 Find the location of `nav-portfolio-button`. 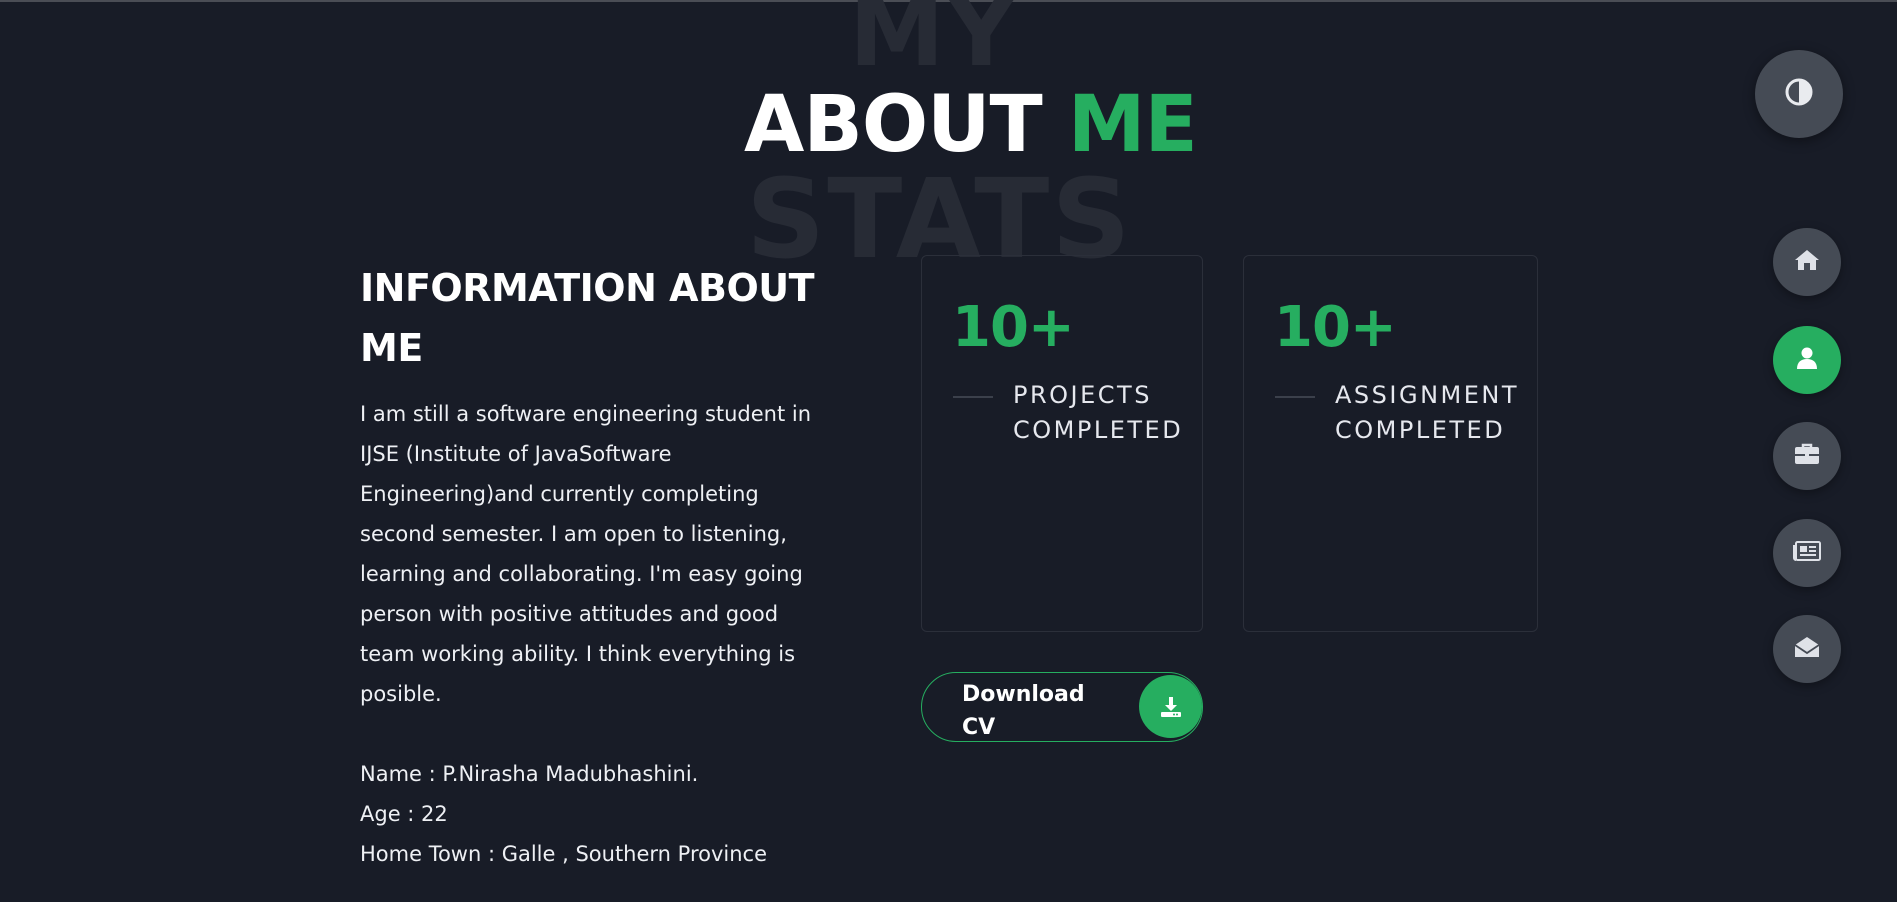

nav-portfolio-button is located at coordinates (1807, 456).